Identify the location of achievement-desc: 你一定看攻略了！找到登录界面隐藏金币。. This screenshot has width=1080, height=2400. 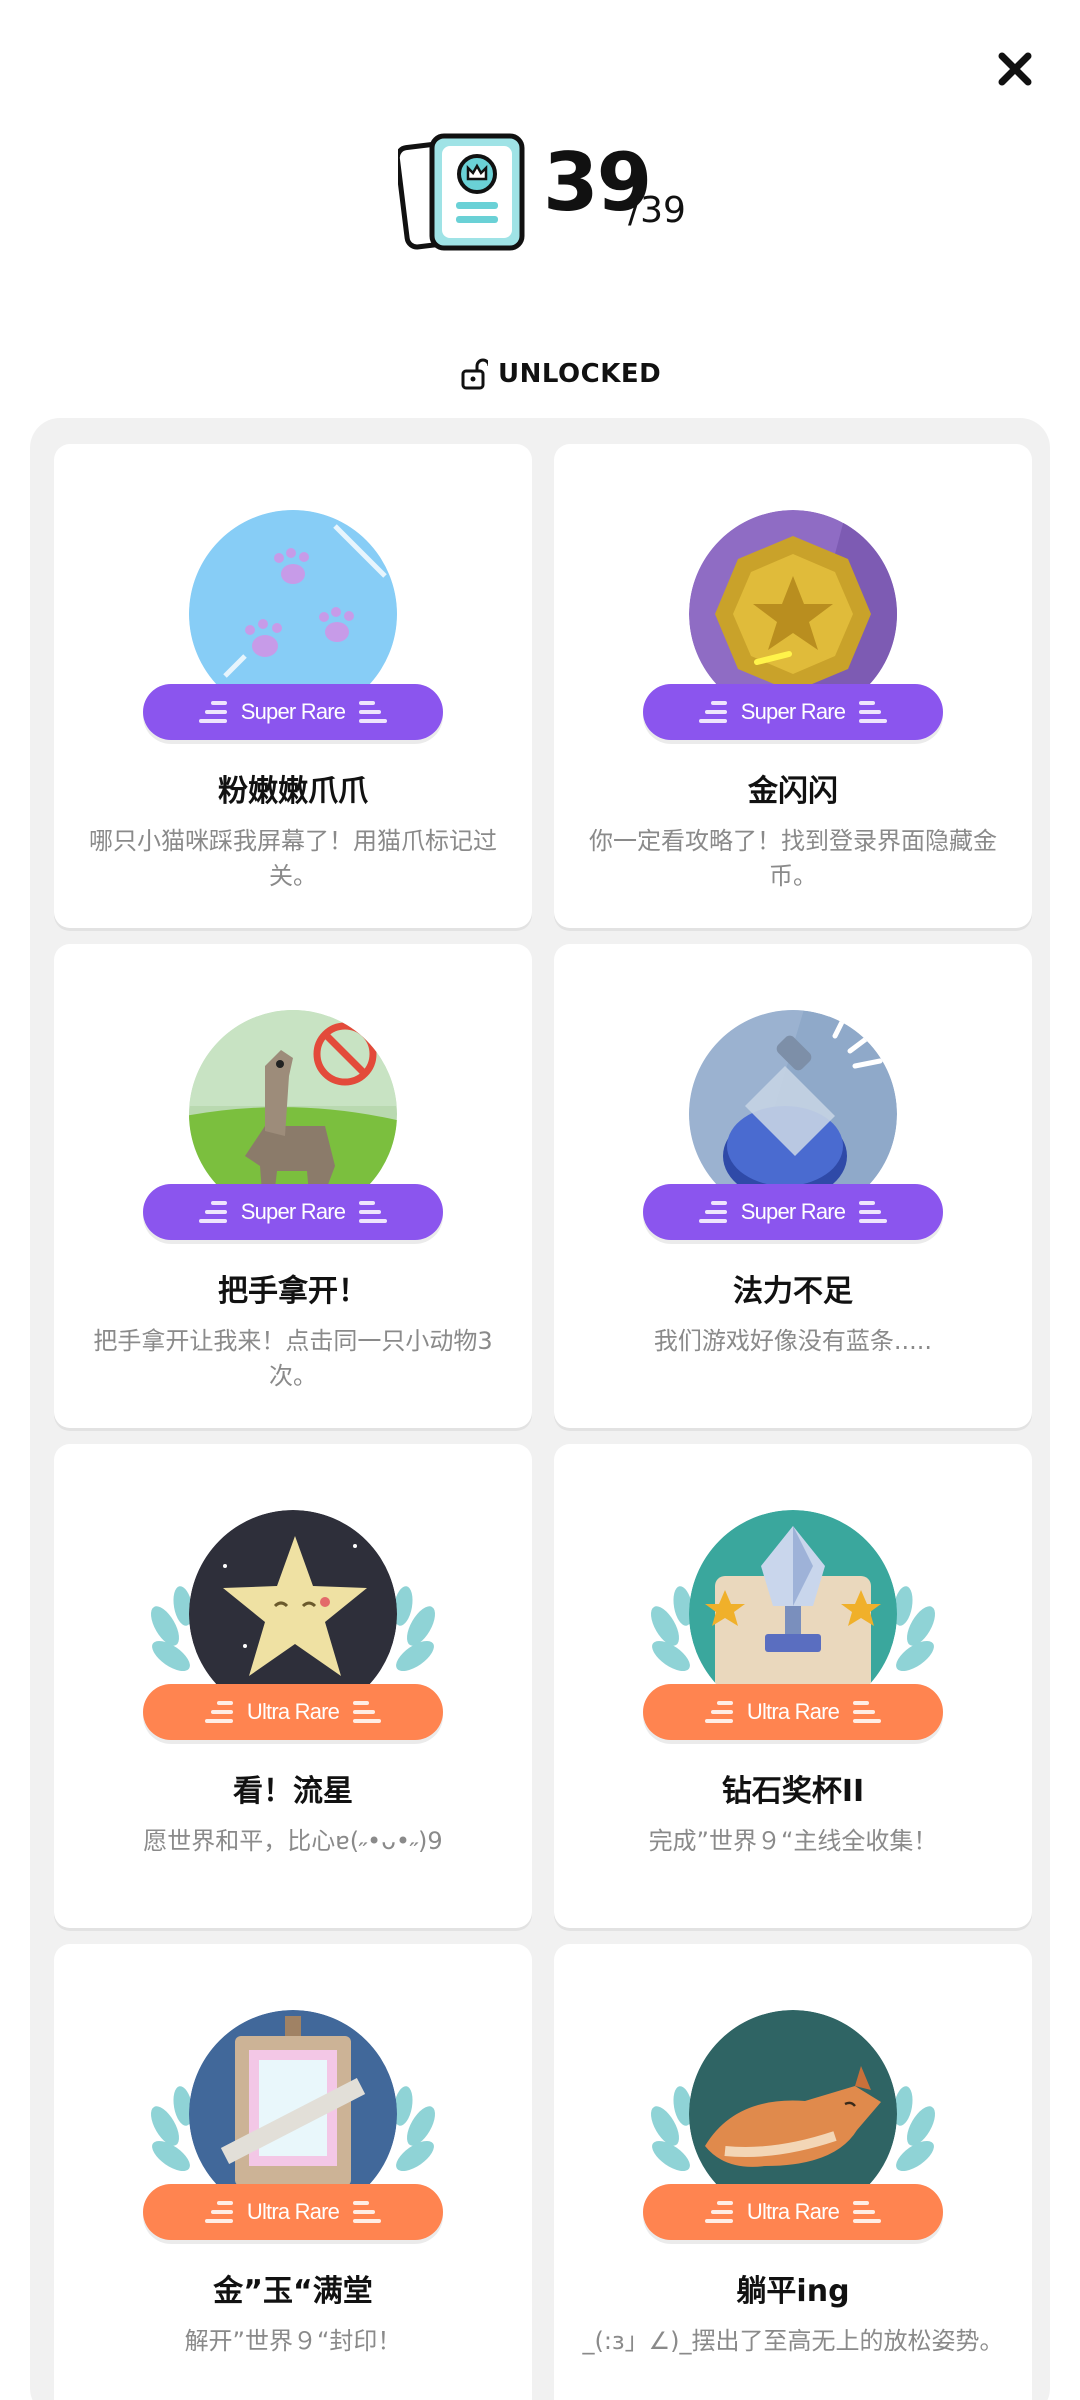
(793, 858).